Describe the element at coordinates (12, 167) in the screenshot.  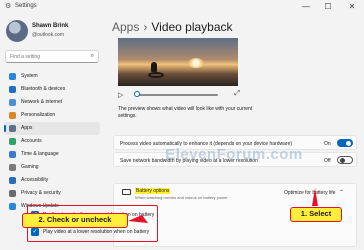
I see `gaming-icon` at that location.